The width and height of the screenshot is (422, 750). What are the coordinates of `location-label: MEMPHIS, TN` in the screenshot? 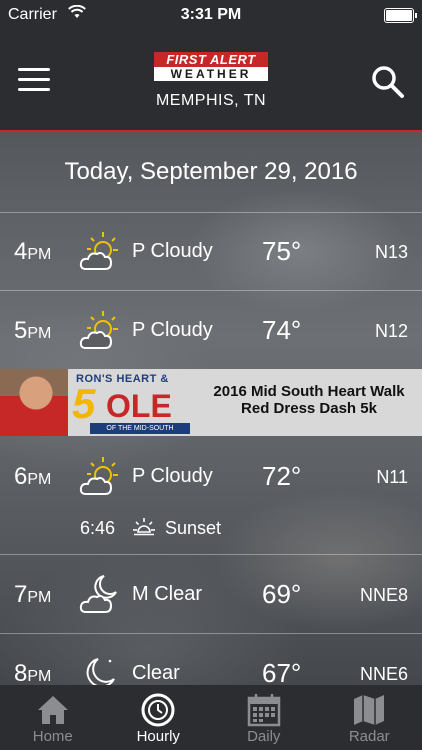 It's located at (211, 100).